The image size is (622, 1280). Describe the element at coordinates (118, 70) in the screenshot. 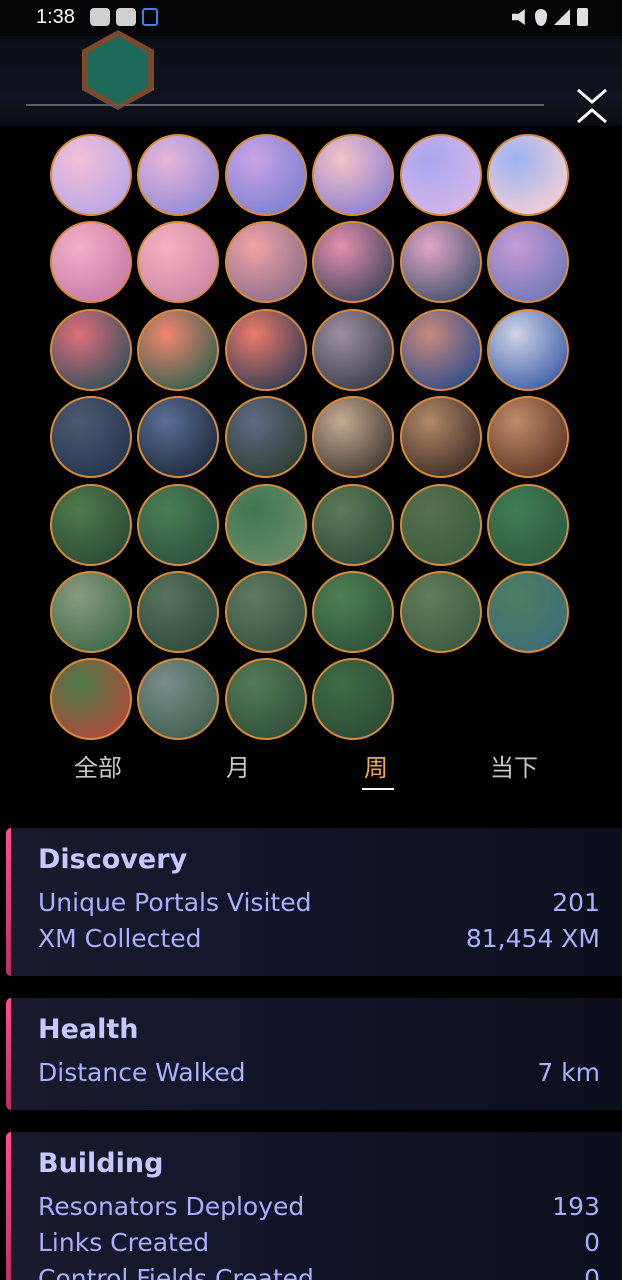

I see `agent-avatar` at that location.